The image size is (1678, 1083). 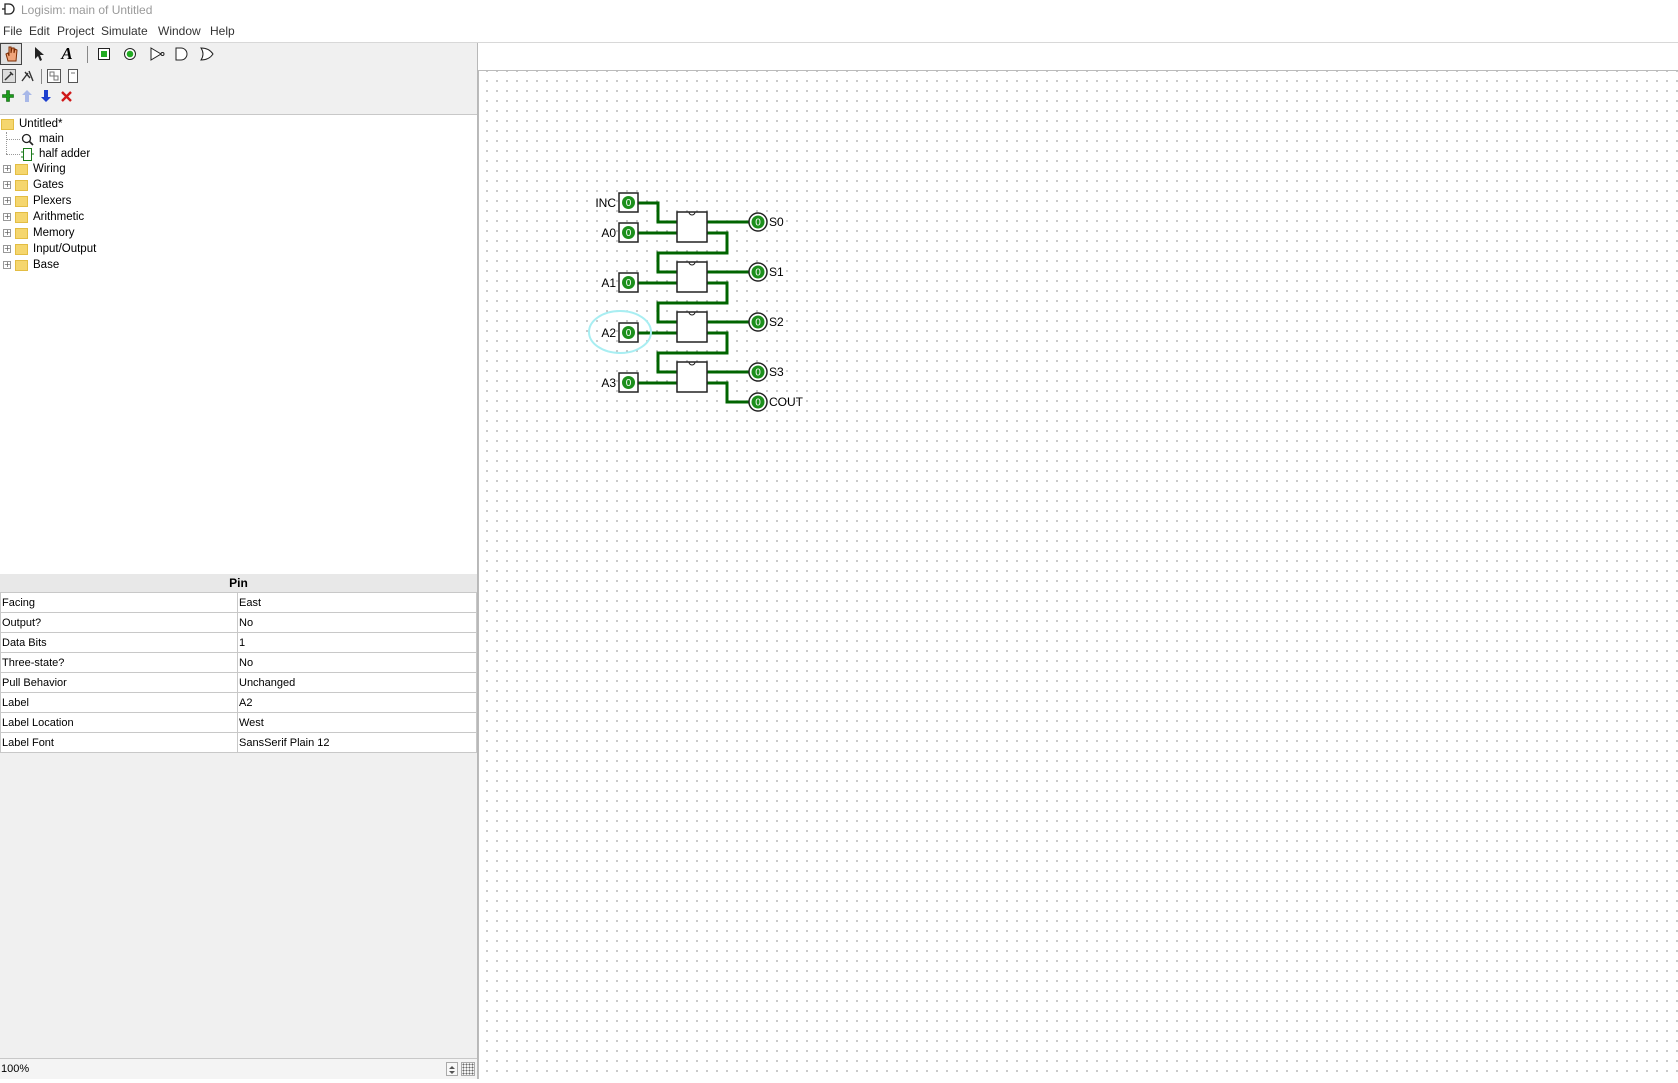 What do you see at coordinates (39, 31) in the screenshot?
I see `menu-edit: Edit` at bounding box center [39, 31].